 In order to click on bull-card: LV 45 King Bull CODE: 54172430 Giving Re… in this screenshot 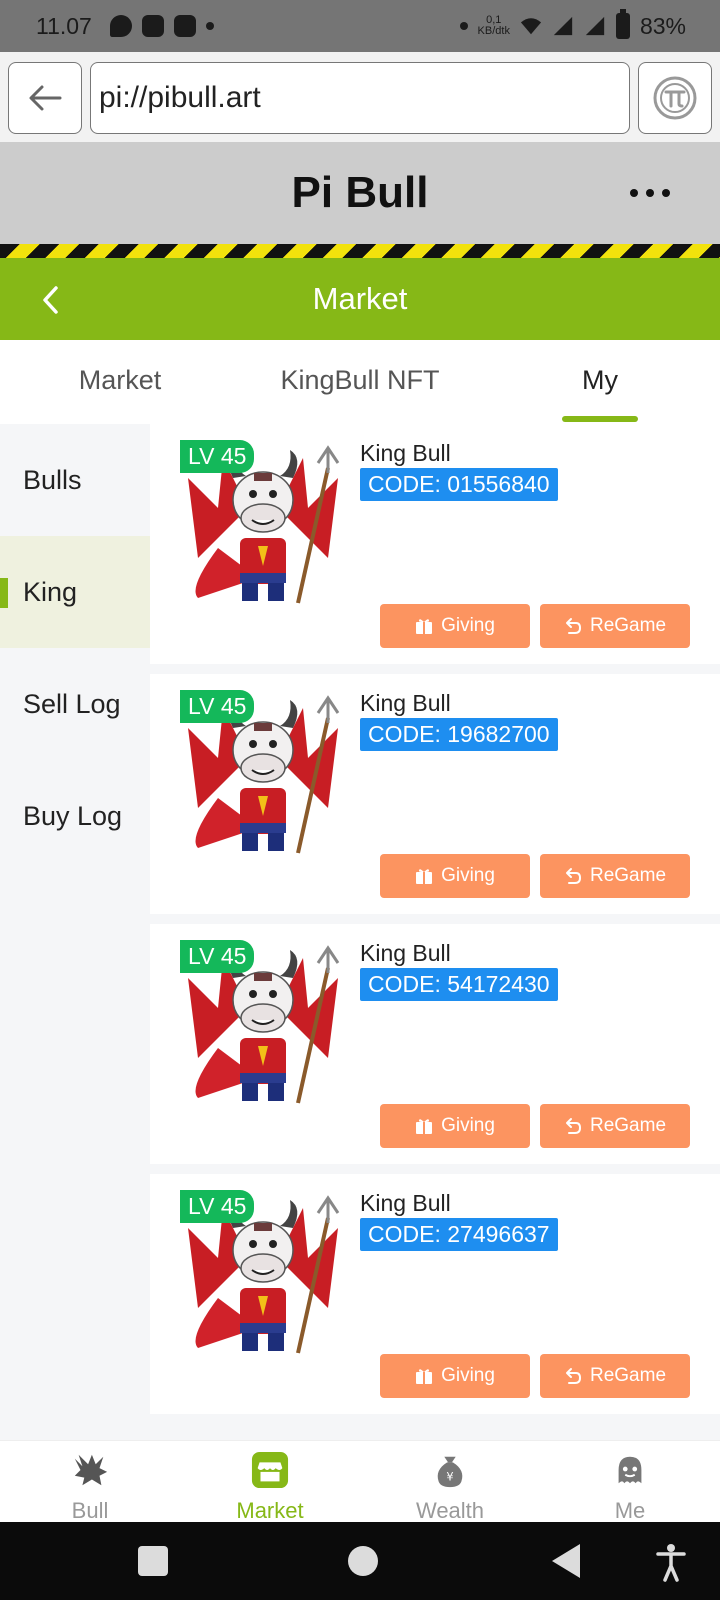, I will do `click(435, 1044)`.